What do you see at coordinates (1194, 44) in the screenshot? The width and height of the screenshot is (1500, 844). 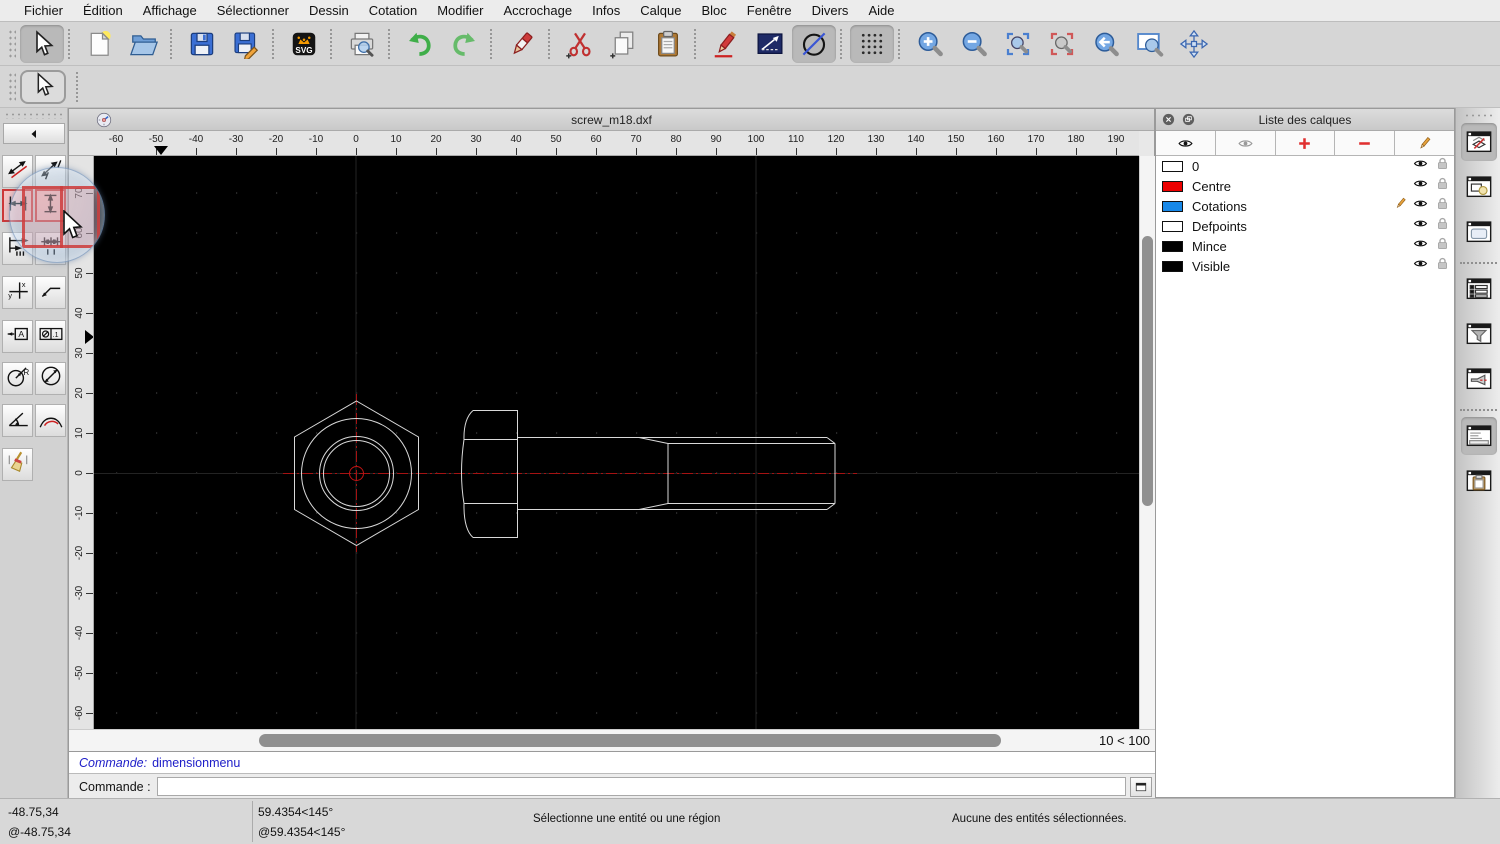 I see `zoom-pan-button` at bounding box center [1194, 44].